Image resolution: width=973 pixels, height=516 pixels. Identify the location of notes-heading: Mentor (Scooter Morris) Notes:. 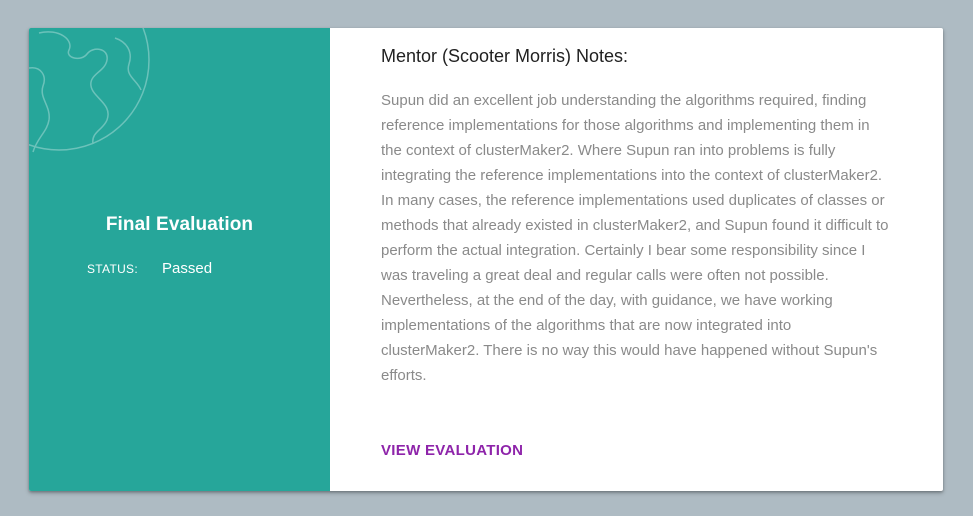
(505, 56).